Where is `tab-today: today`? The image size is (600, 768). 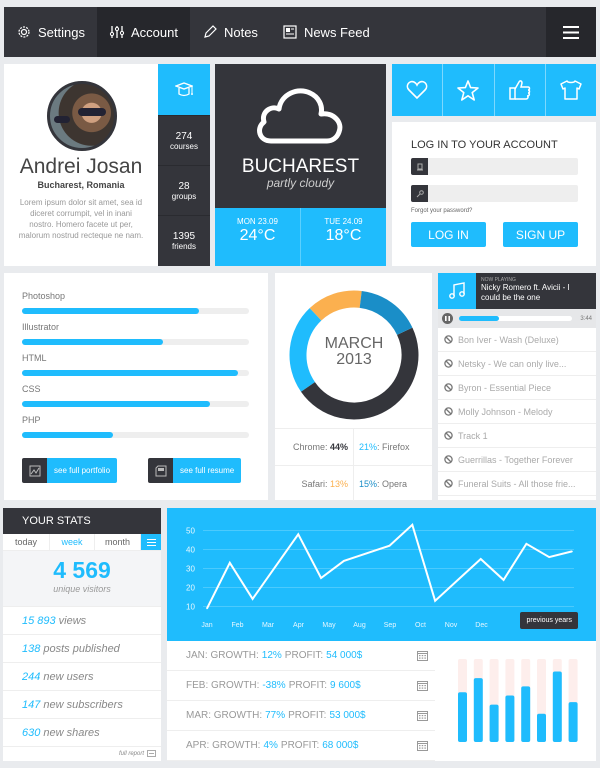
tab-today: today is located at coordinates (26, 542).